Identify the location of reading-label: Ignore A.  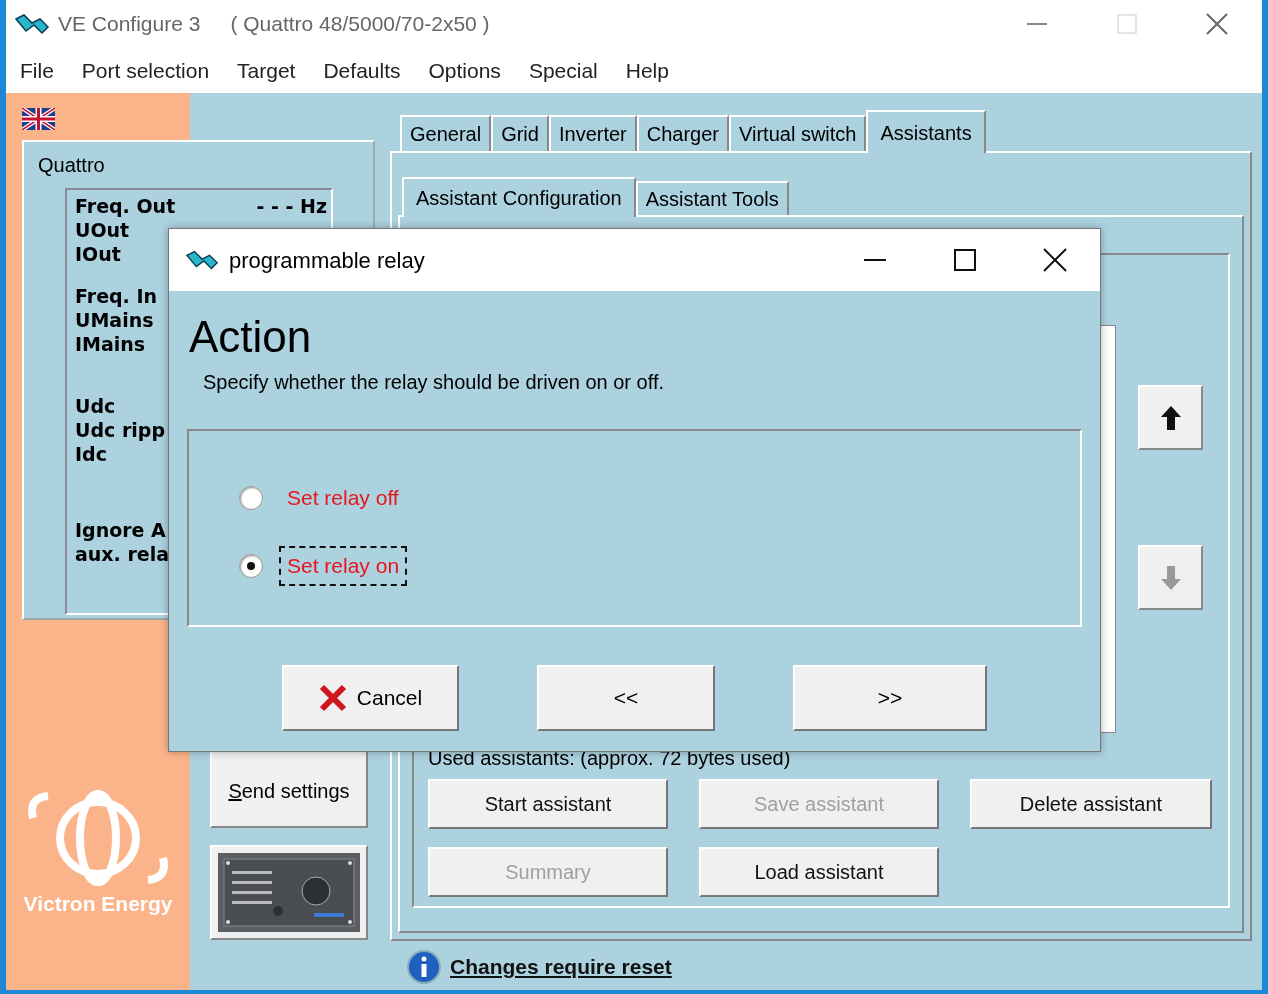
(120, 530).